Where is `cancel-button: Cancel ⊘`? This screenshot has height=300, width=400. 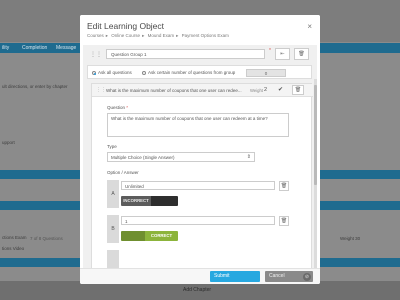
cancel-button: Cancel ⊘ is located at coordinates (289, 276).